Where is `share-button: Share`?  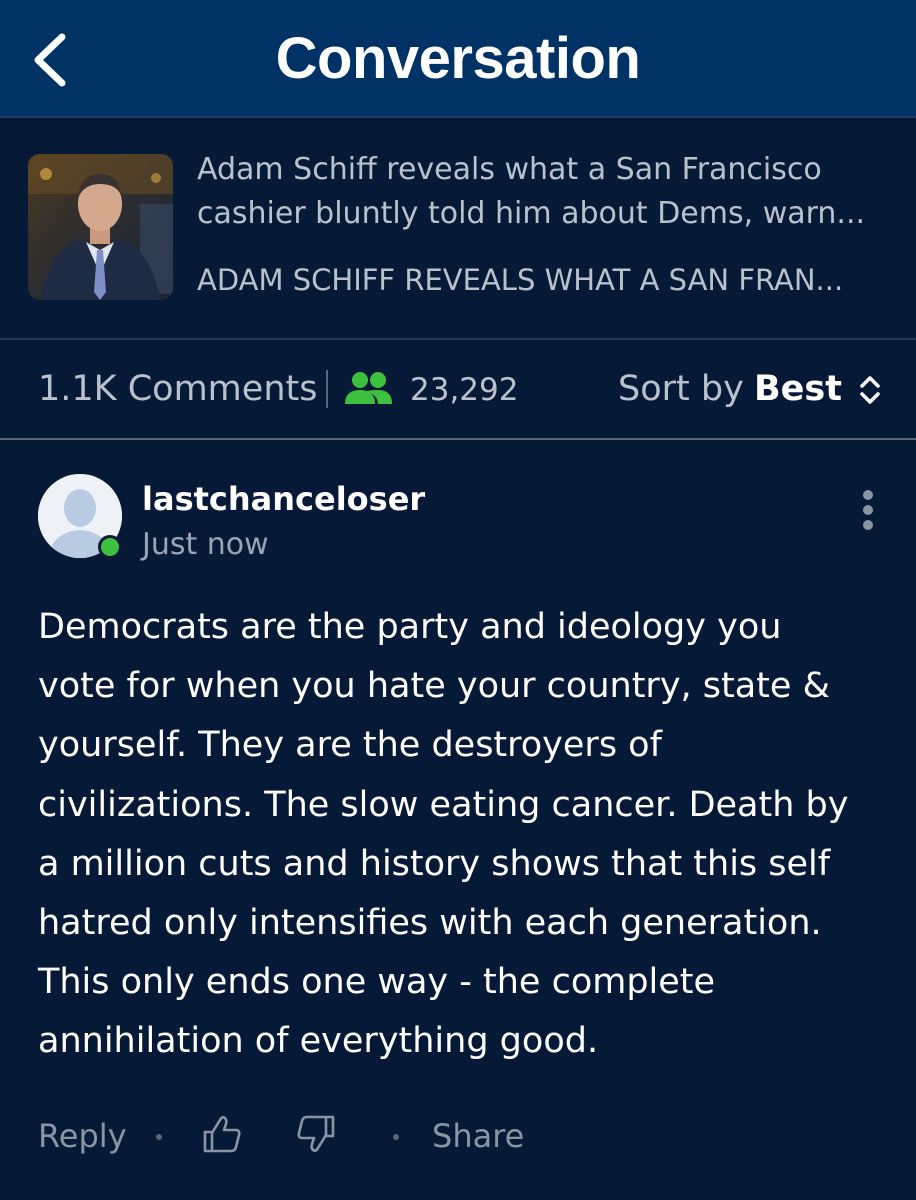
share-button: Share is located at coordinates (478, 1136).